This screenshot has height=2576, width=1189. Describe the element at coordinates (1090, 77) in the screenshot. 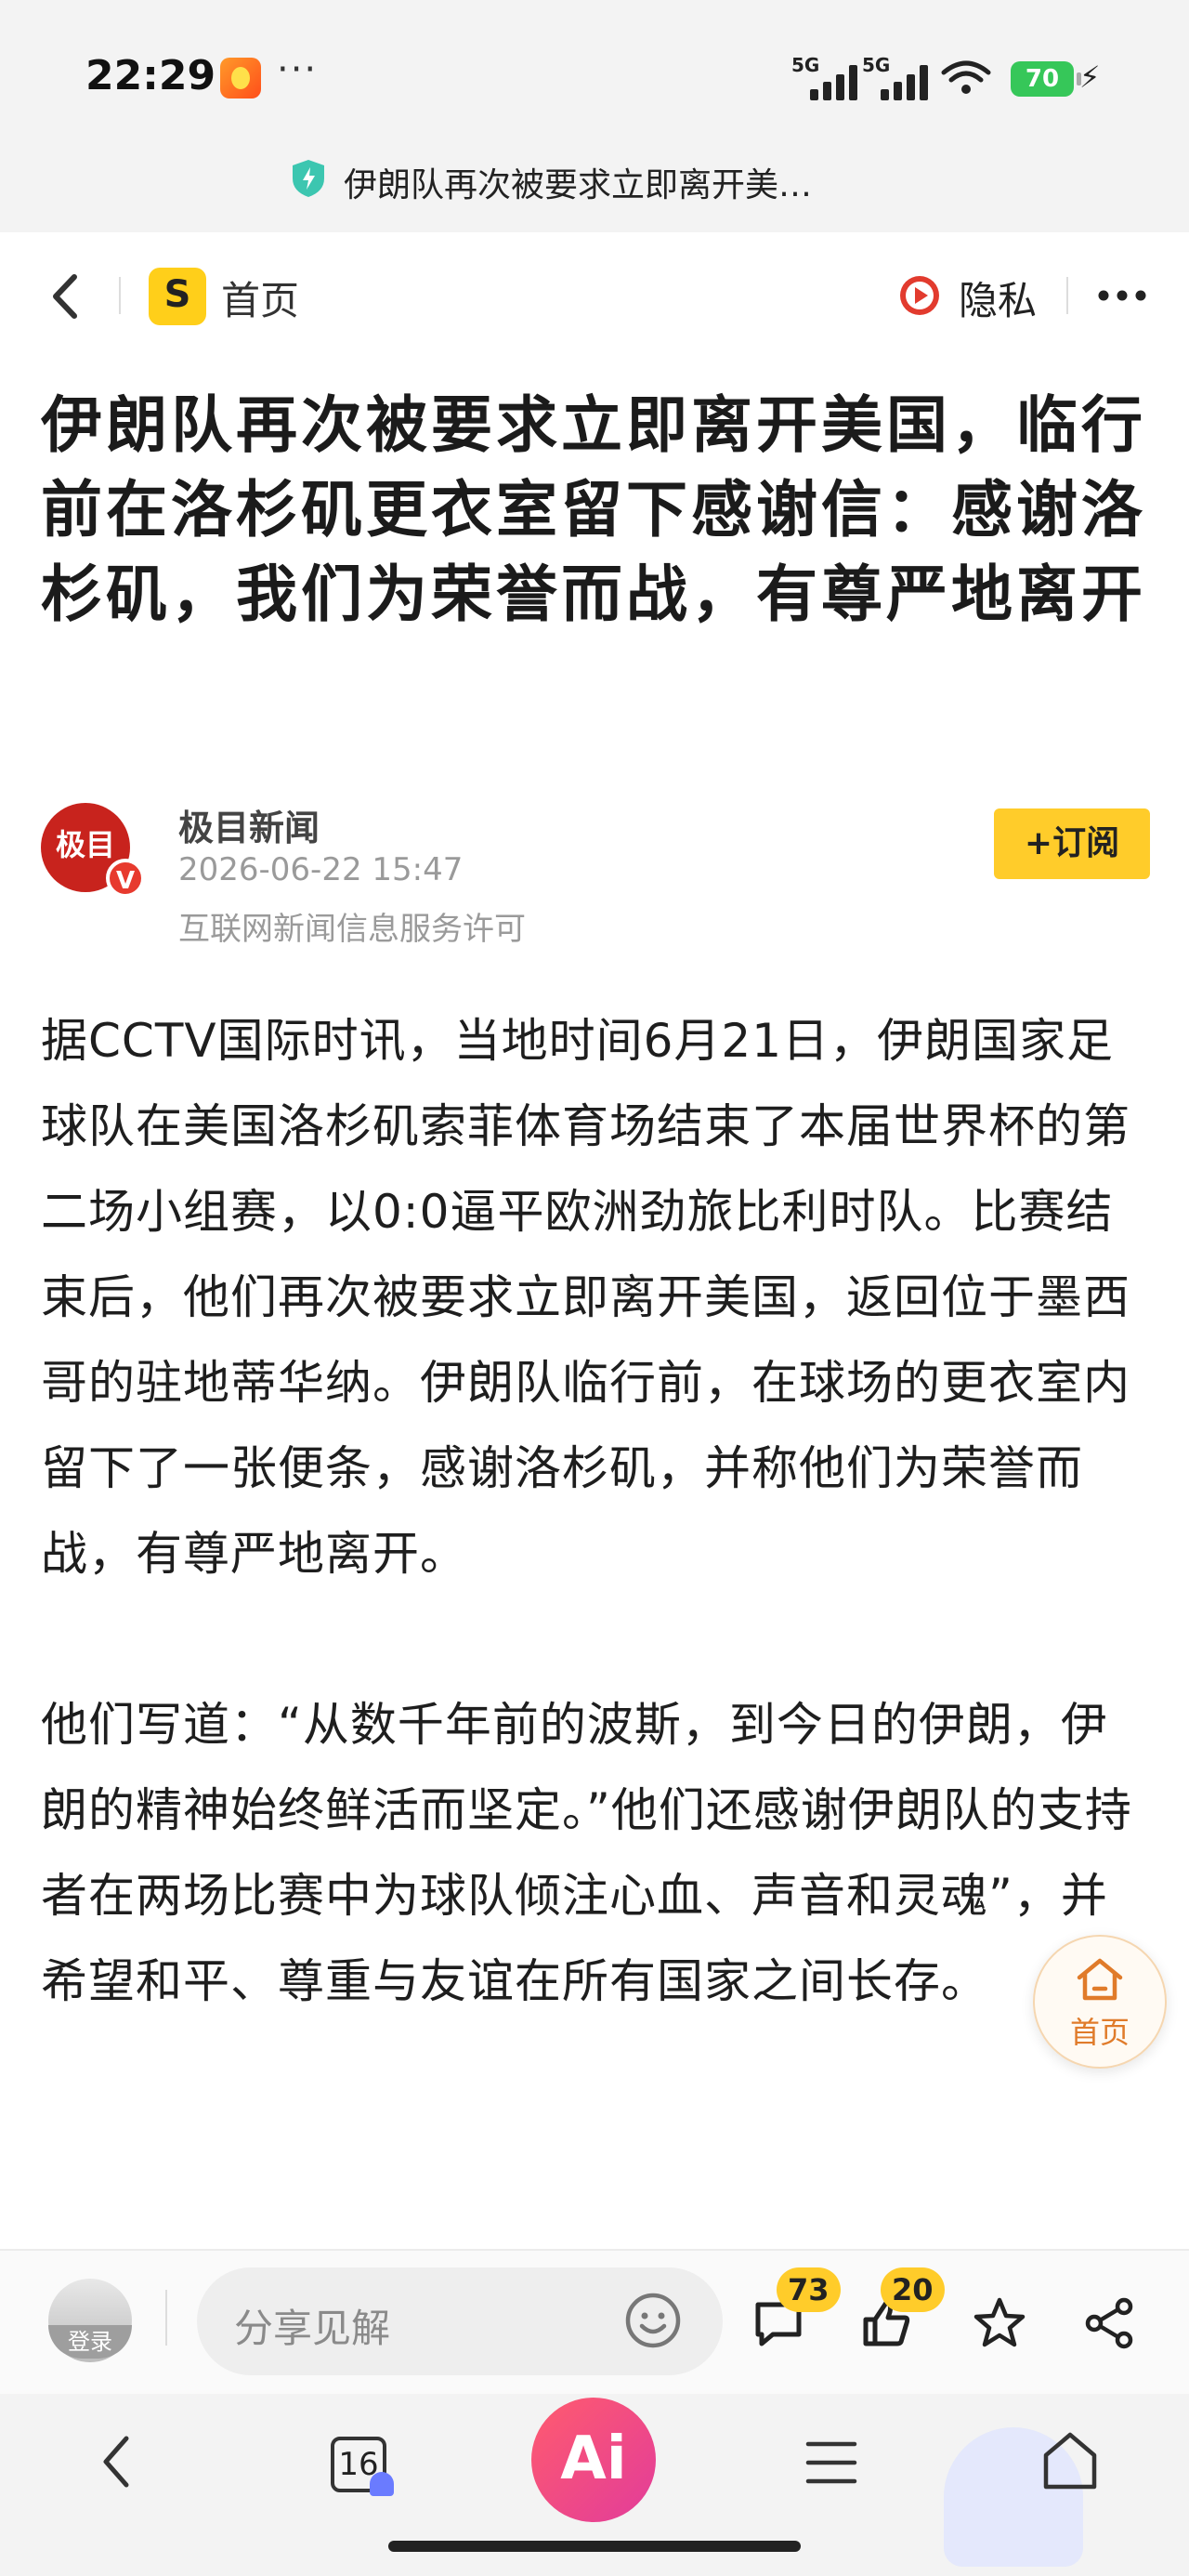

I see `charging-icon: ⚡` at that location.